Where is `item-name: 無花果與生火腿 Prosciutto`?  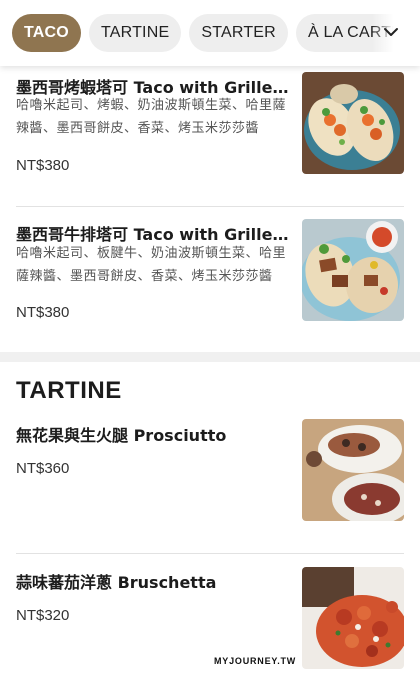
item-name: 無花果與生火腿 Prosciutto is located at coordinates (121, 435).